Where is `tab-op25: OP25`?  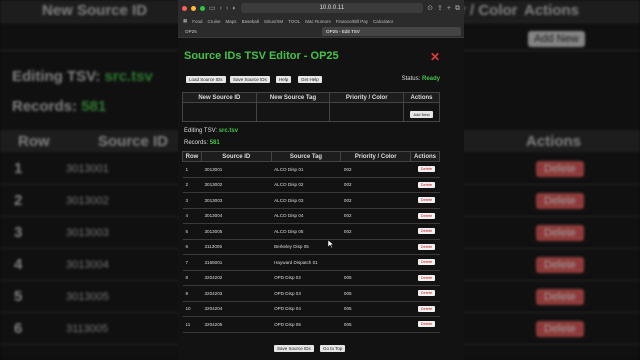 tab-op25: OP25 is located at coordinates (250, 31).